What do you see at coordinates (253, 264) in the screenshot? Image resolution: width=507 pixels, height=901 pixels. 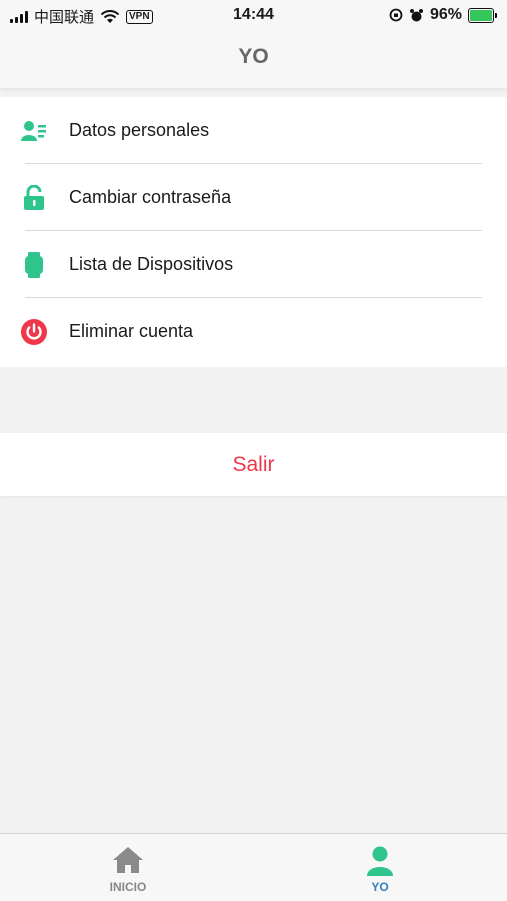 I see `menu-item-device-list: Lista de Dispositivos` at bounding box center [253, 264].